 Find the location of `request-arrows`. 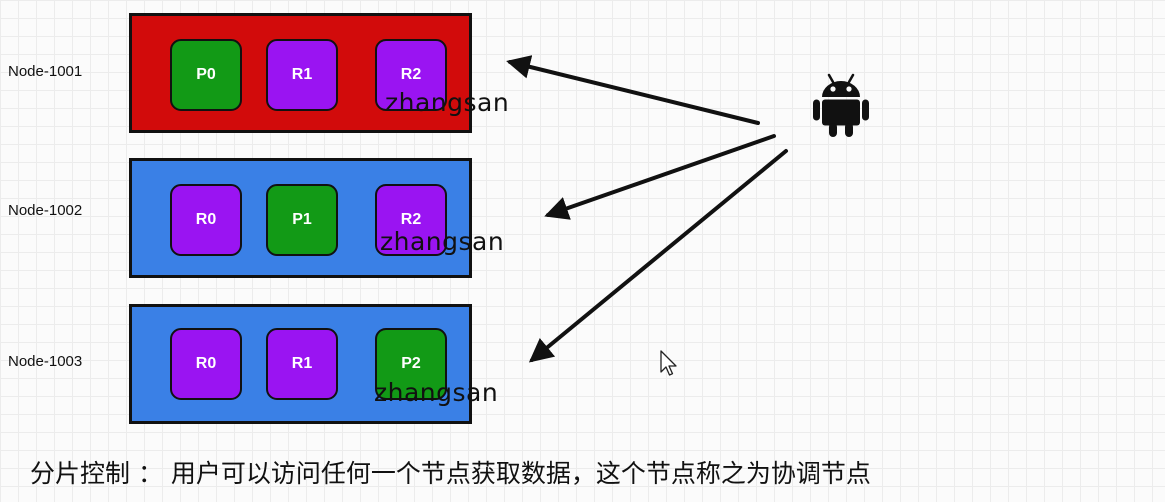

request-arrows is located at coordinates (647, 209).